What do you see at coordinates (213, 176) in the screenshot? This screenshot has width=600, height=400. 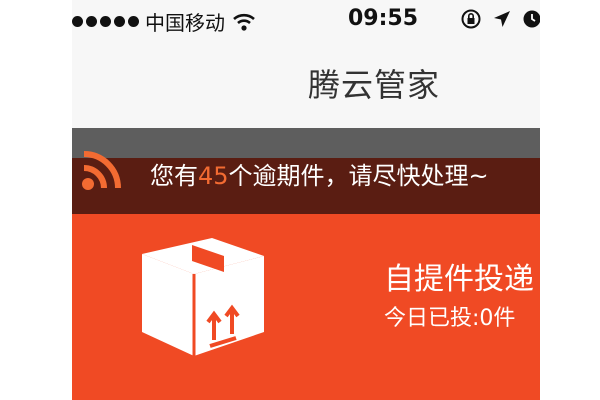 I see `overdue-count: 45` at bounding box center [213, 176].